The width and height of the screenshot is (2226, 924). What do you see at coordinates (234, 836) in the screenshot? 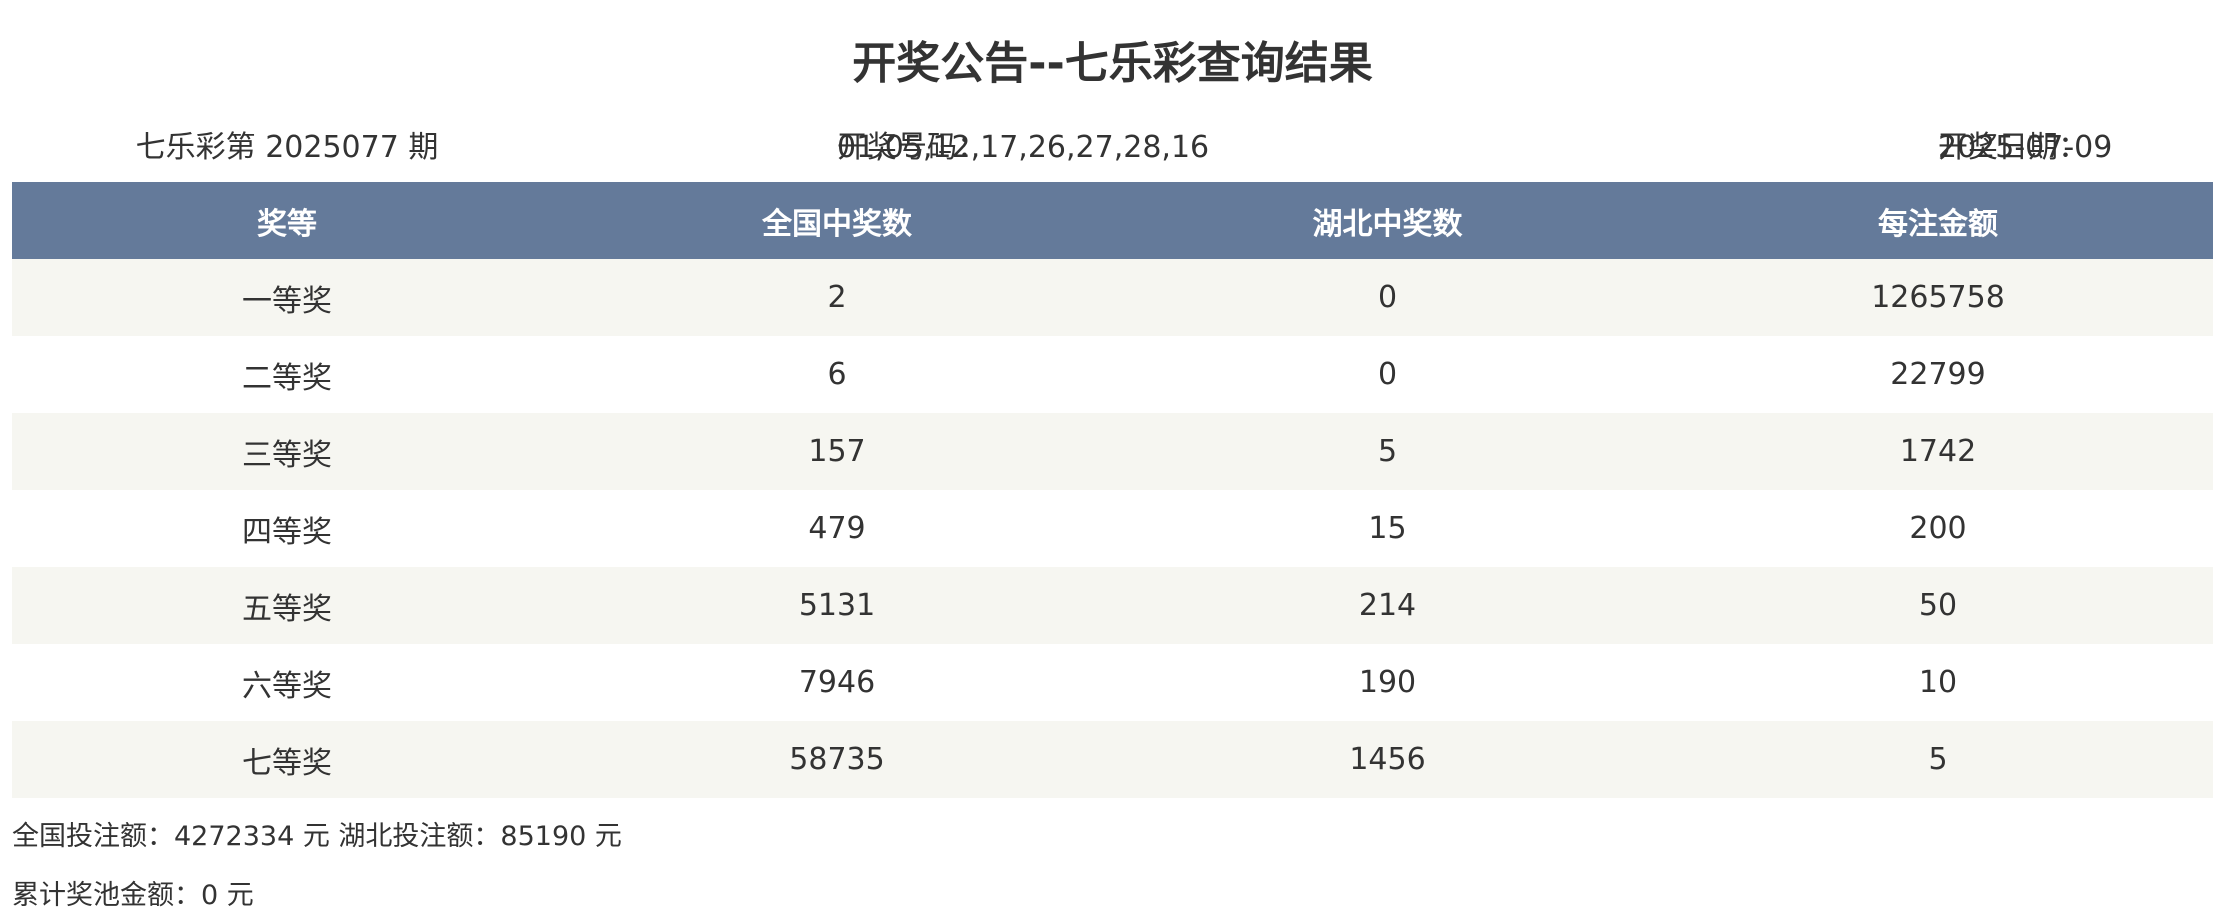
I see `national-sales-value: 4272334` at bounding box center [234, 836].